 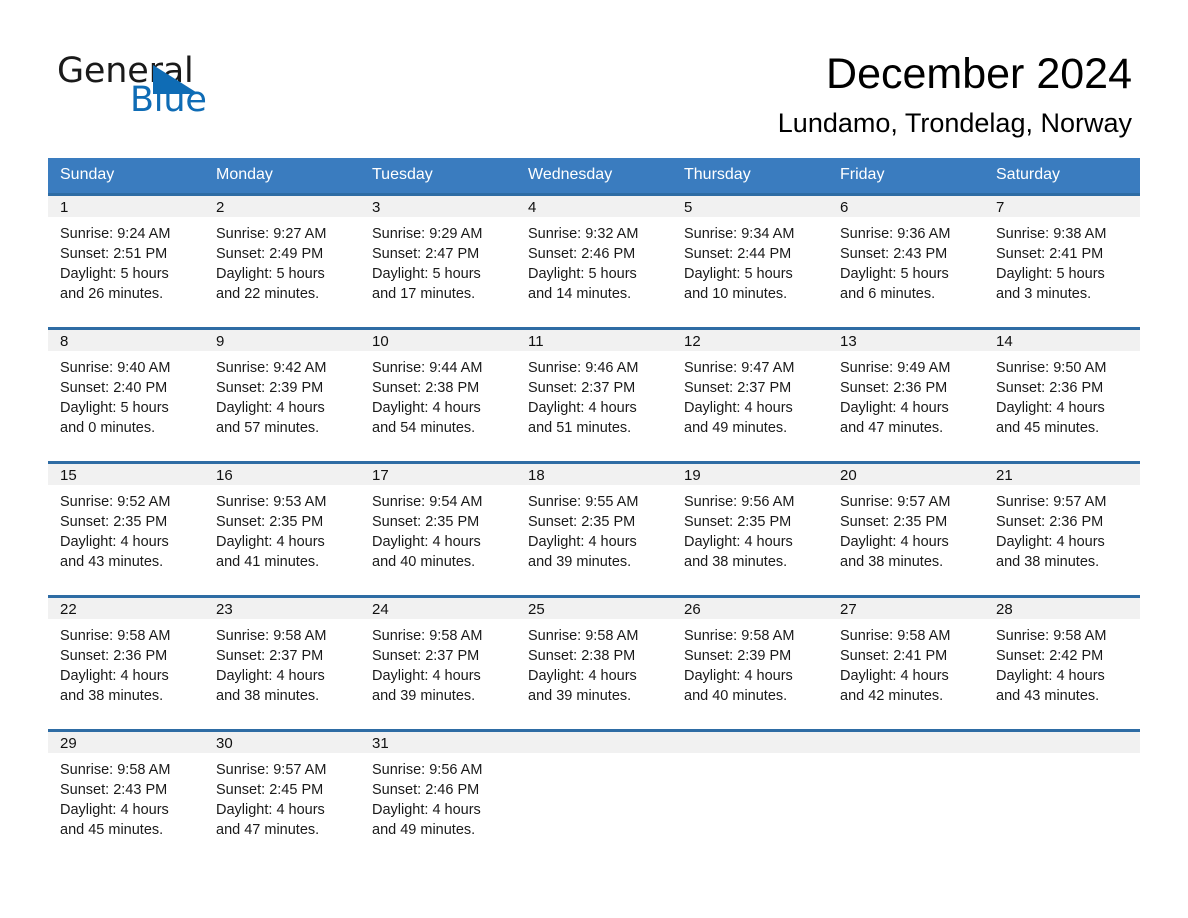 What do you see at coordinates (750, 473) in the screenshot?
I see `day-number: 19` at bounding box center [750, 473].